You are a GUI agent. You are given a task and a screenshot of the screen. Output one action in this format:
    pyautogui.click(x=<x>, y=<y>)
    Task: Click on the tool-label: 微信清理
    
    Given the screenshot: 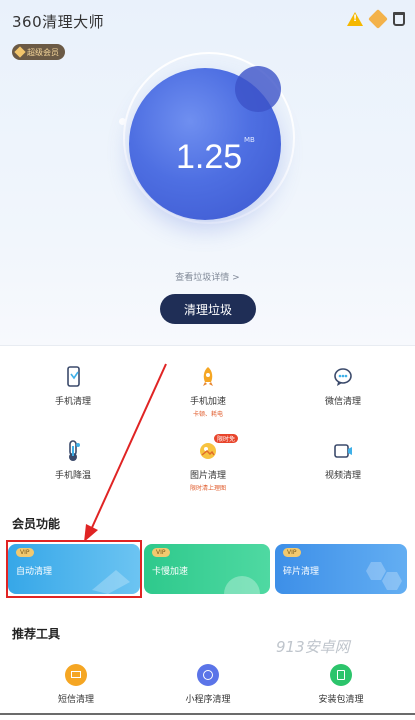 What is the action you would take?
    pyautogui.click(x=342, y=402)
    